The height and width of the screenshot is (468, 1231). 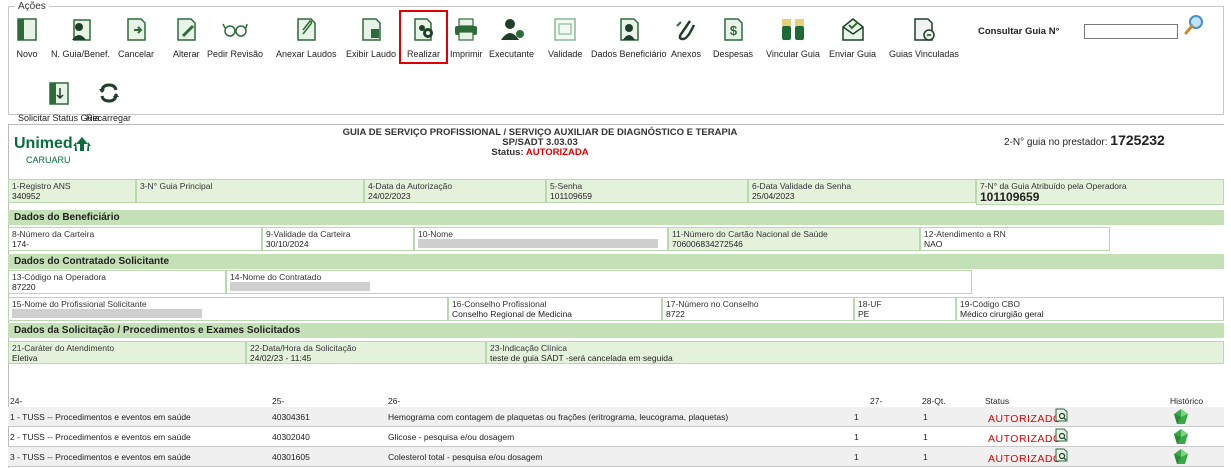 What do you see at coordinates (303, 348) in the screenshot?
I see `field-label: 22-Data/Hora da Solicitação` at bounding box center [303, 348].